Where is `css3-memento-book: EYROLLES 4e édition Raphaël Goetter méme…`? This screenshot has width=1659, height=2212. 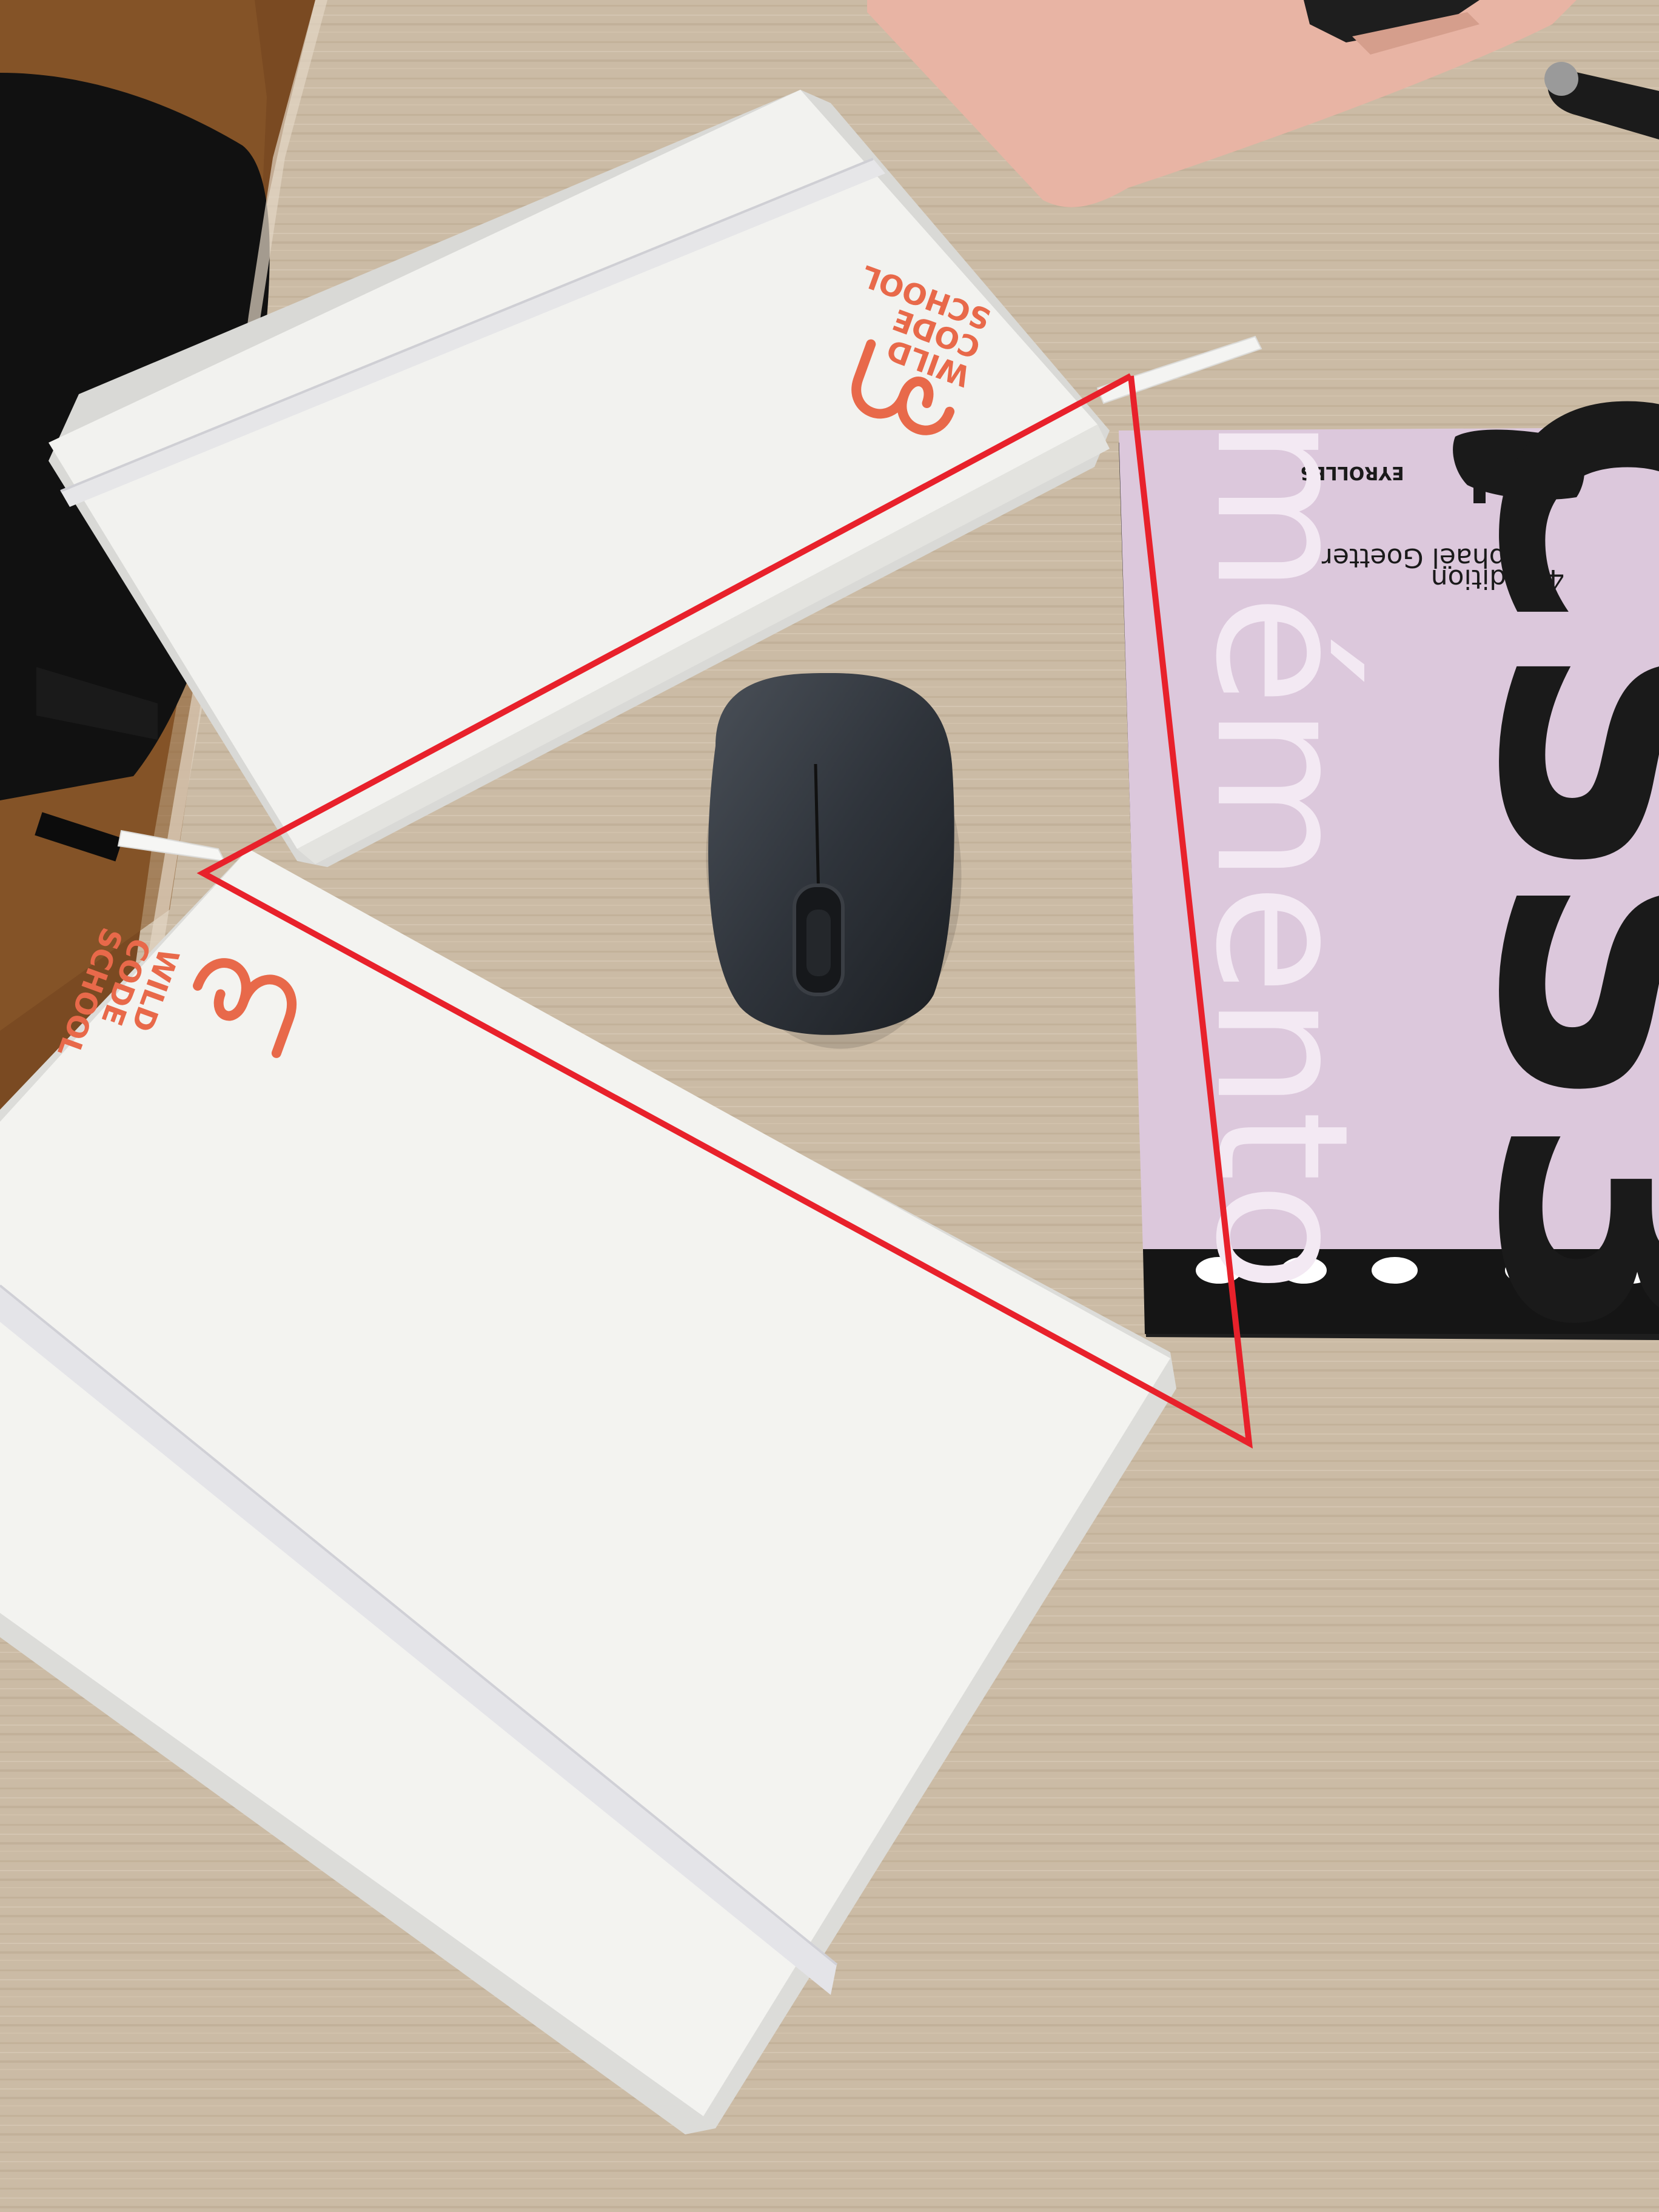 css3-memento-book: EYROLLES 4e édition Raphaël Goetter méme… is located at coordinates (1389, 867).